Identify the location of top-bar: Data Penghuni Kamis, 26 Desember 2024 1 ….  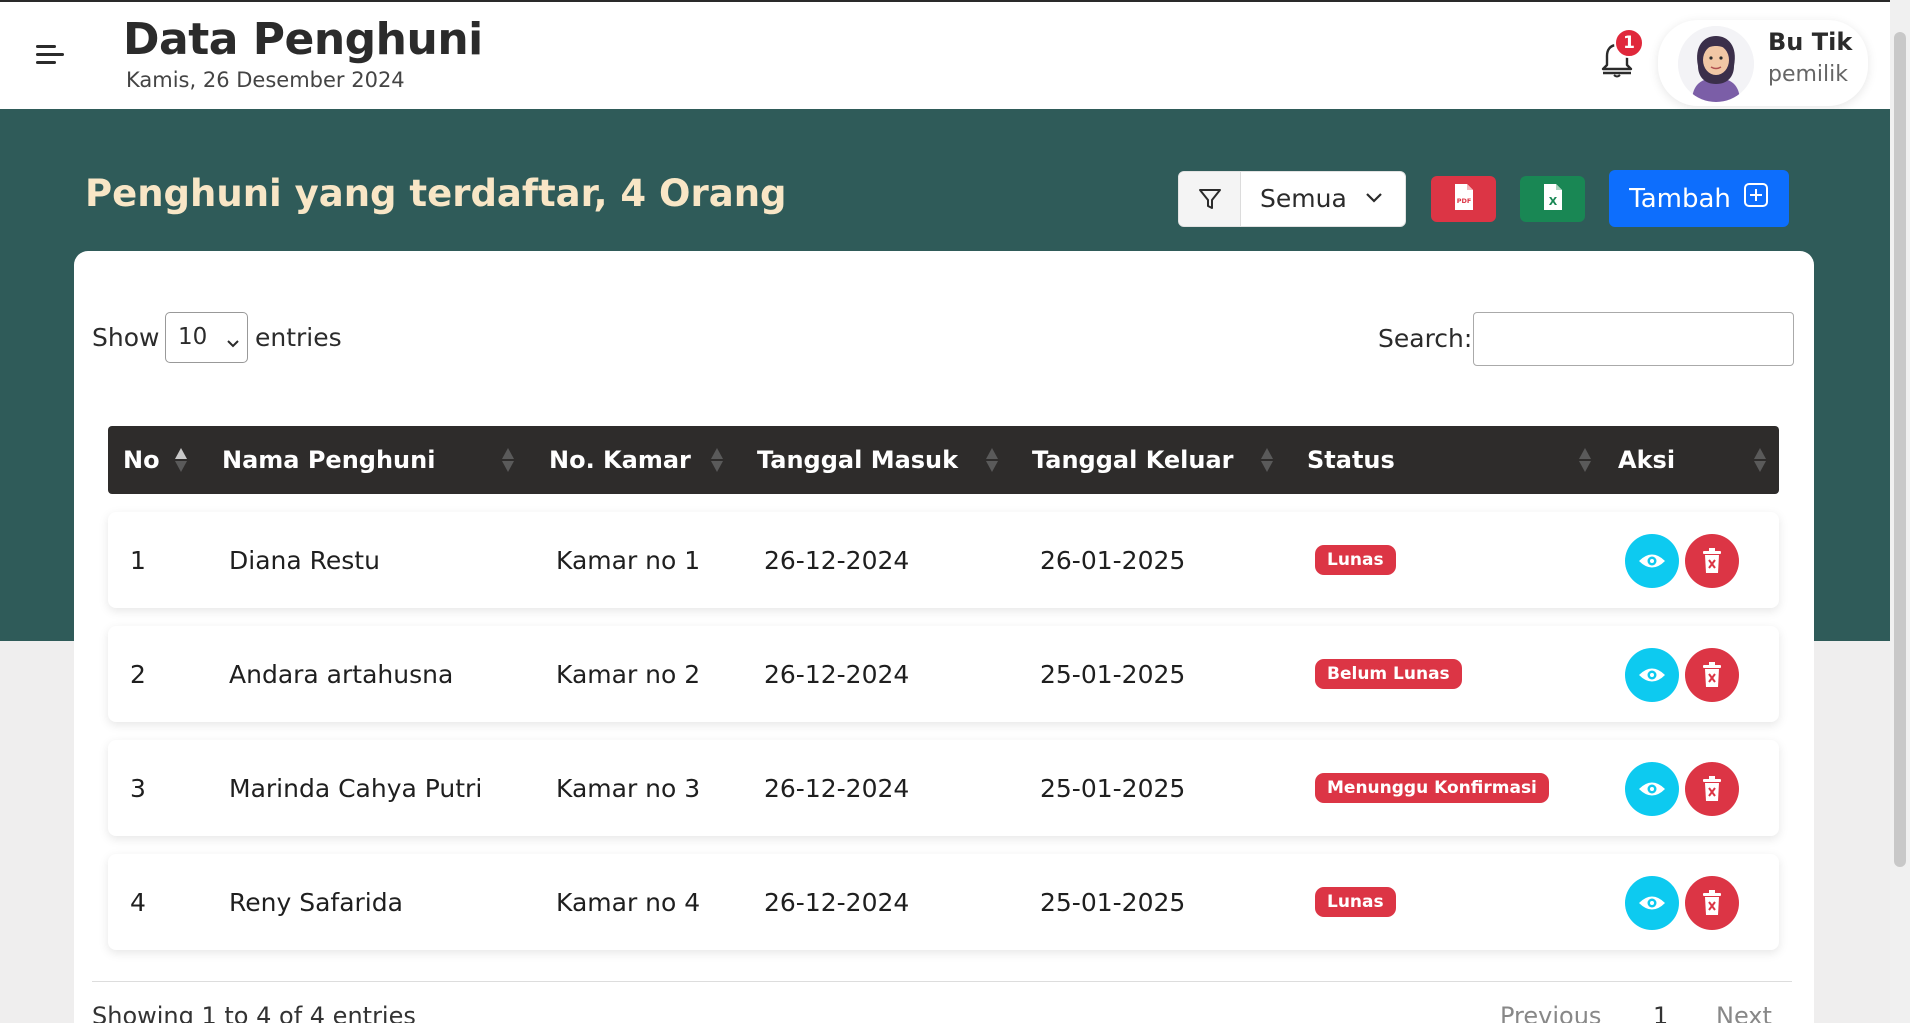
(945, 54).